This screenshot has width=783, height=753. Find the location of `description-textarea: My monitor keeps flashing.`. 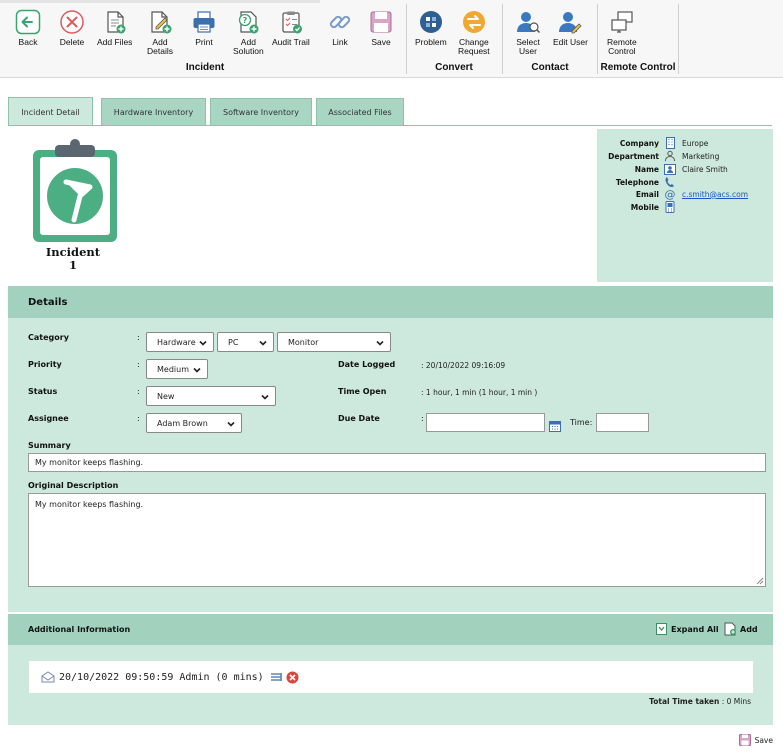

description-textarea: My monitor keeps flashing. is located at coordinates (397, 540).